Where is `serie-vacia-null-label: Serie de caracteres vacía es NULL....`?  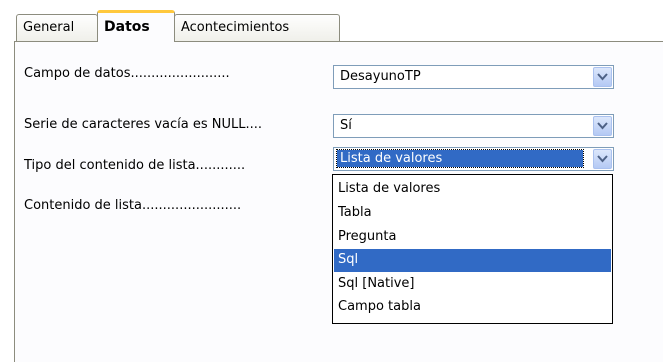
serie-vacia-null-label: Serie de caracteres vacía es NULL.... is located at coordinates (143, 124).